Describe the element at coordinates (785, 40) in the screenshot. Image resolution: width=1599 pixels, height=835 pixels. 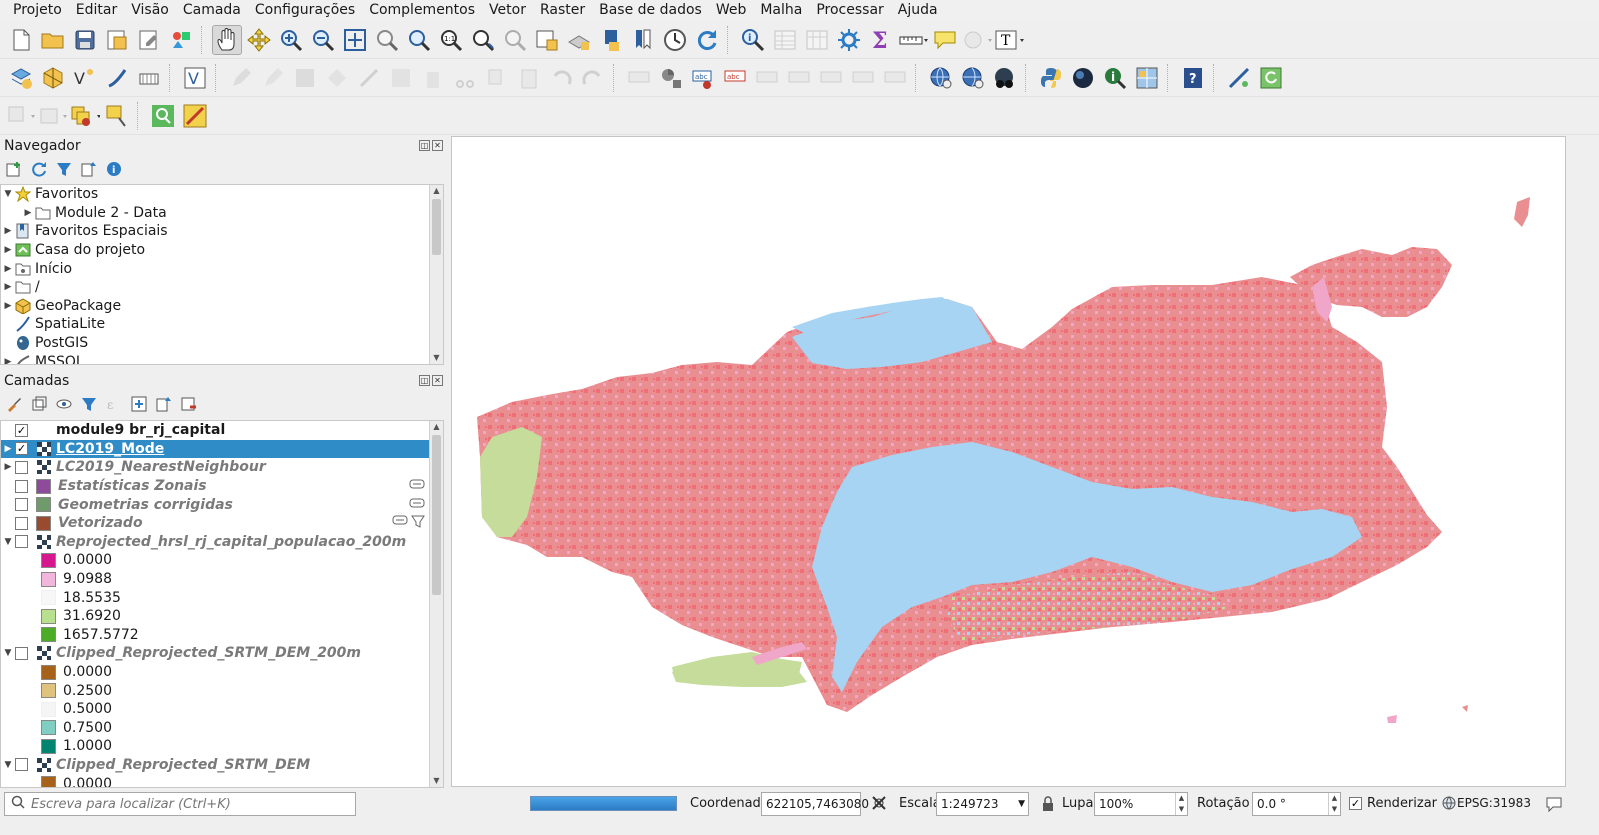
I see `open-attribute-table-icon` at that location.